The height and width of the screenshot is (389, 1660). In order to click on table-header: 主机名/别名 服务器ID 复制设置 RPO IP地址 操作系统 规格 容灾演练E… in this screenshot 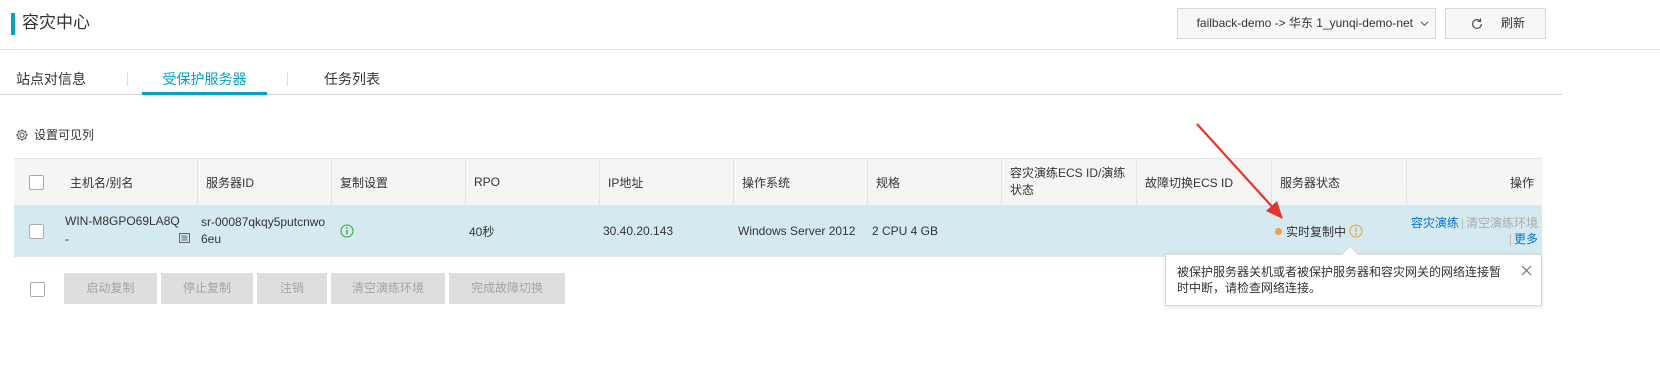, I will do `click(778, 182)`.